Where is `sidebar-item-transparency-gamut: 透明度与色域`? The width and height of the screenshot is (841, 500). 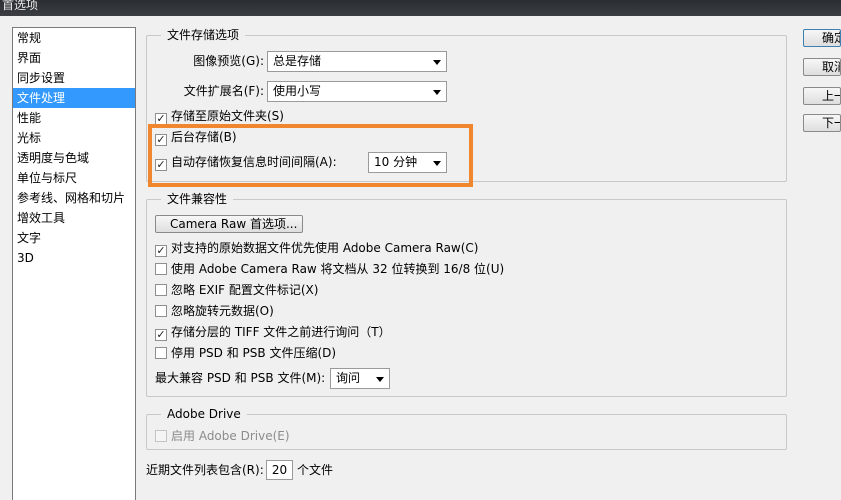
sidebar-item-transparency-gamut: 透明度与色域 is located at coordinates (74, 158).